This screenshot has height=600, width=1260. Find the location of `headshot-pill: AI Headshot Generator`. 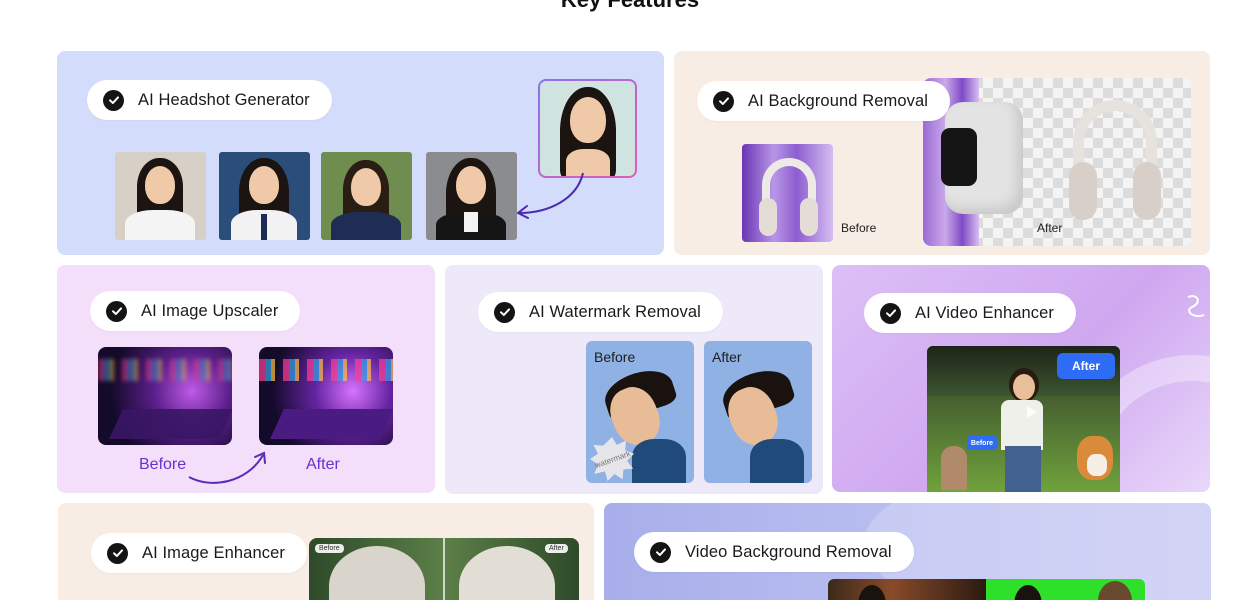

headshot-pill: AI Headshot Generator is located at coordinates (209, 100).